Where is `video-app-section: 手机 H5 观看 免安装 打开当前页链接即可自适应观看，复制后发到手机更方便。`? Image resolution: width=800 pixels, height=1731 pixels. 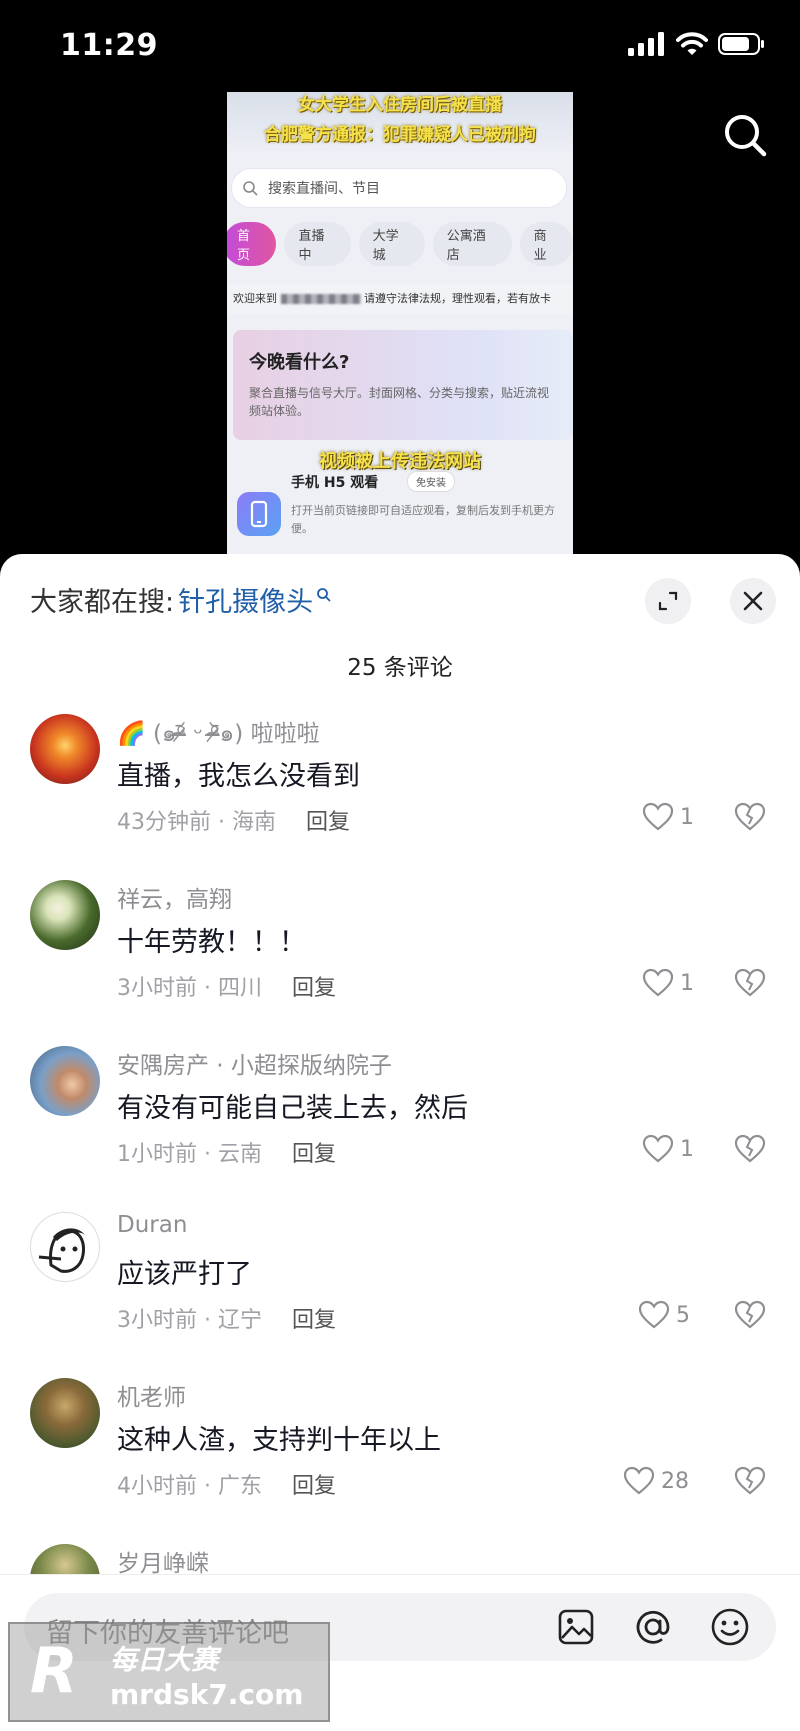 video-app-section: 手机 H5 观看 免安装 打开当前页链接即可自适应观看，复制后发到手机更方便。 is located at coordinates (402, 511).